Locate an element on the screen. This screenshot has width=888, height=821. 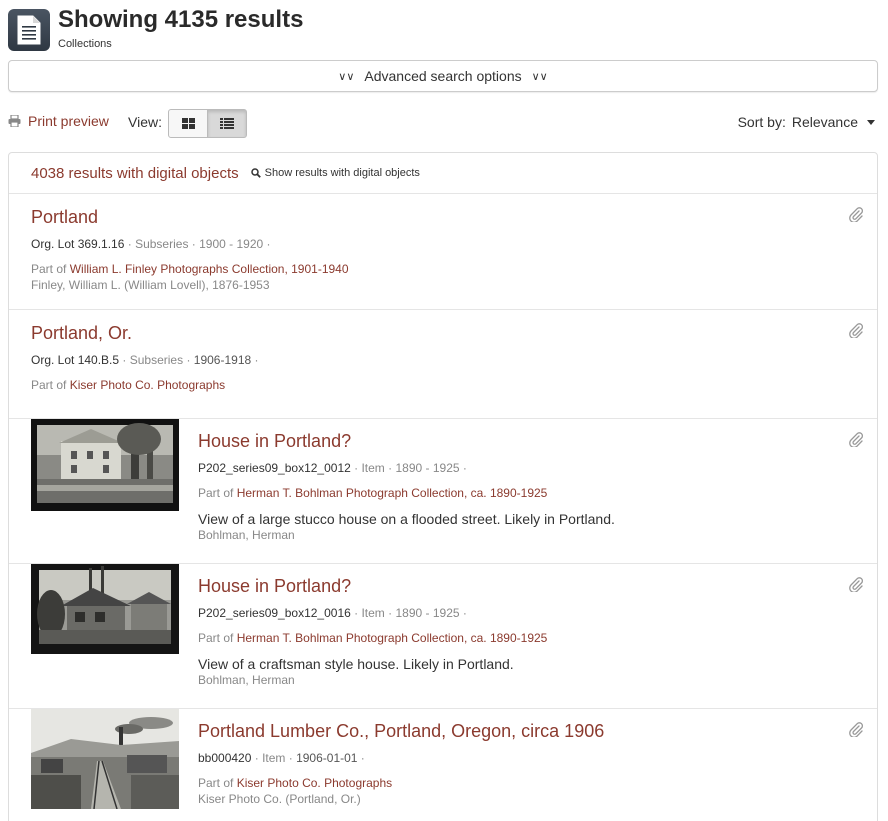
result-identifier: Org. Lot 369.1.16 is located at coordinates (78, 244).